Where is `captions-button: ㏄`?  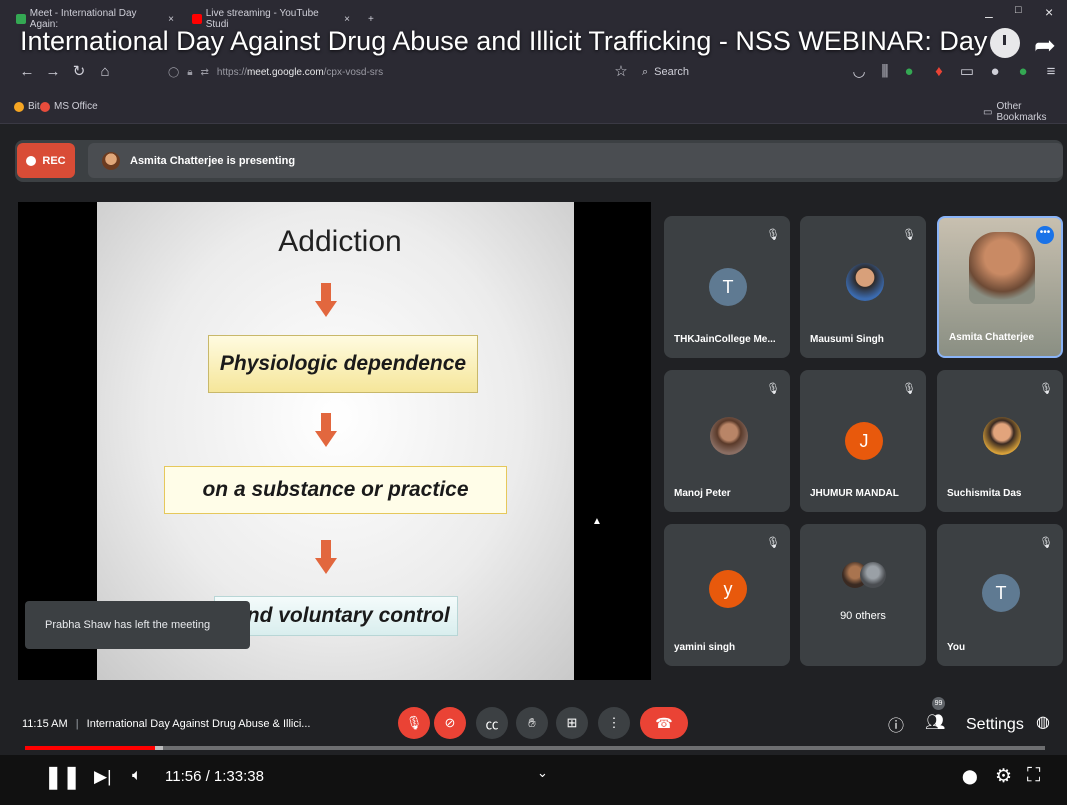
captions-button: ㏄ is located at coordinates (492, 723).